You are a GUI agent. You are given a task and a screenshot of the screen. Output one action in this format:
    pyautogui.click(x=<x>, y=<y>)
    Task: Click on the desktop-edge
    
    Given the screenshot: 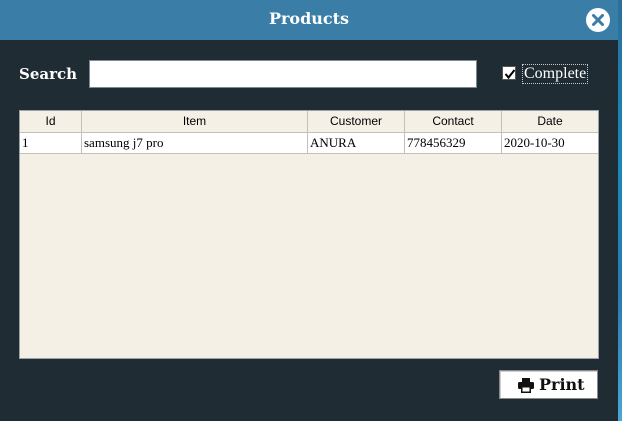 What is the action you would take?
    pyautogui.click(x=620, y=210)
    